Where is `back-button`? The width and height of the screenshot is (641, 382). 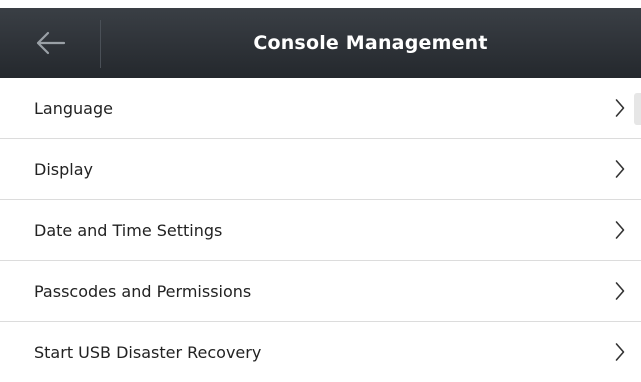 back-button is located at coordinates (50, 43).